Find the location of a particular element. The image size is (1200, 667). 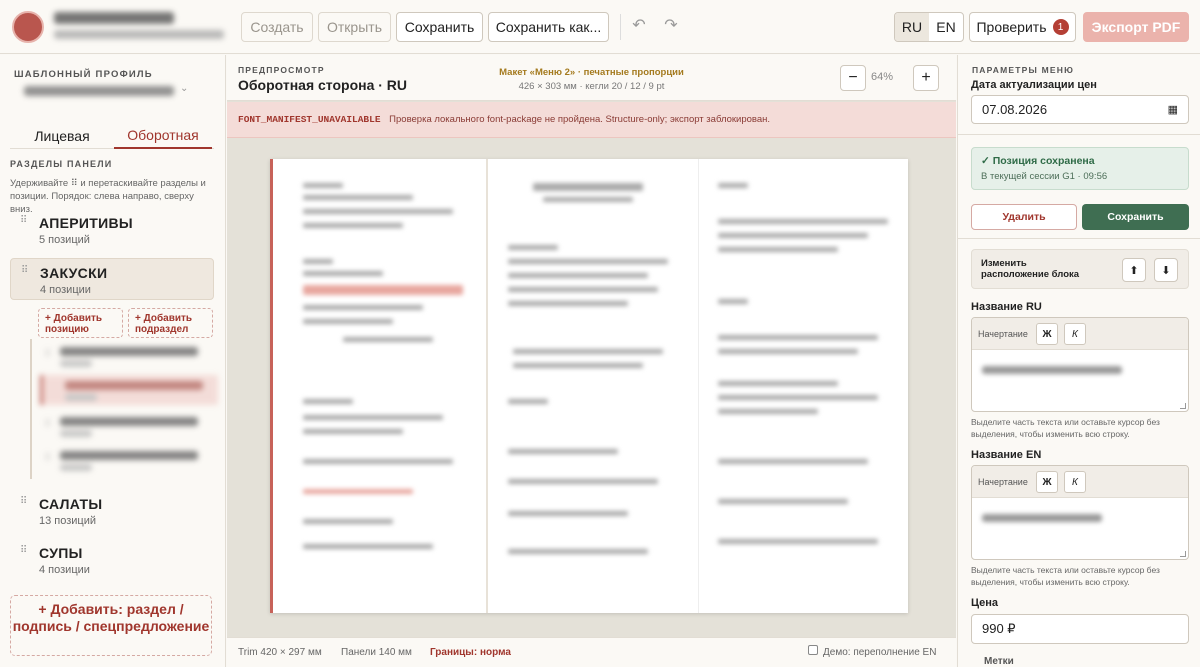

create-button: Создать is located at coordinates (277, 27).